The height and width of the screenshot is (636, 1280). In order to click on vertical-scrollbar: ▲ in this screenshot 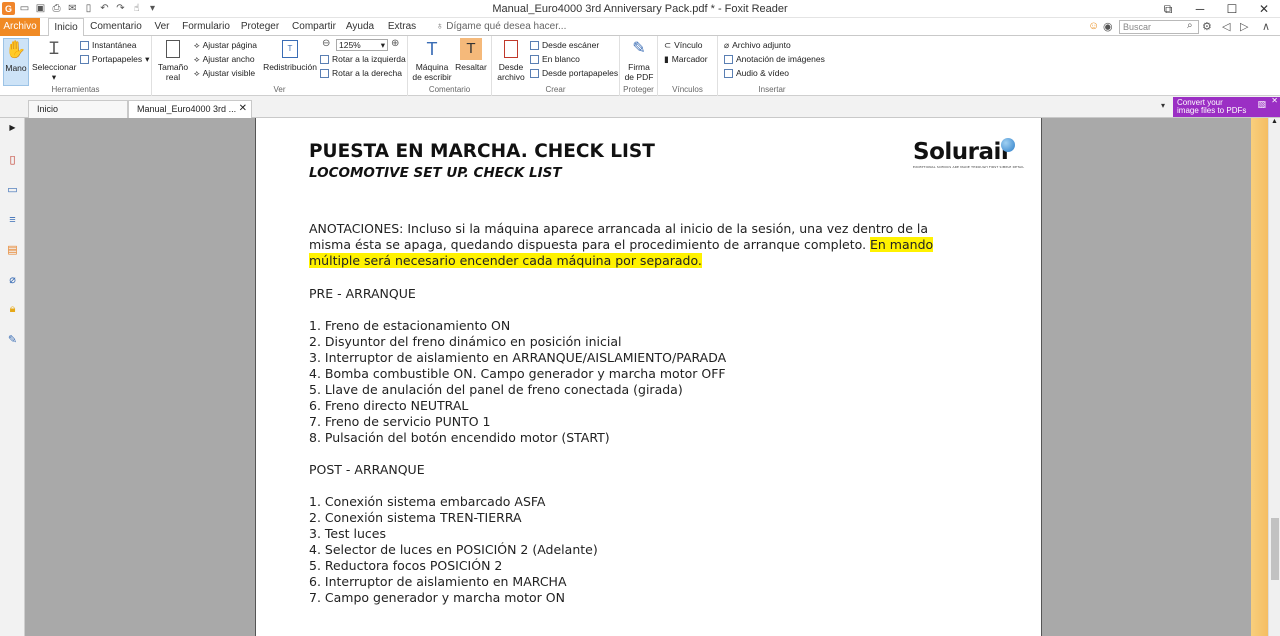, I will do `click(1274, 377)`.